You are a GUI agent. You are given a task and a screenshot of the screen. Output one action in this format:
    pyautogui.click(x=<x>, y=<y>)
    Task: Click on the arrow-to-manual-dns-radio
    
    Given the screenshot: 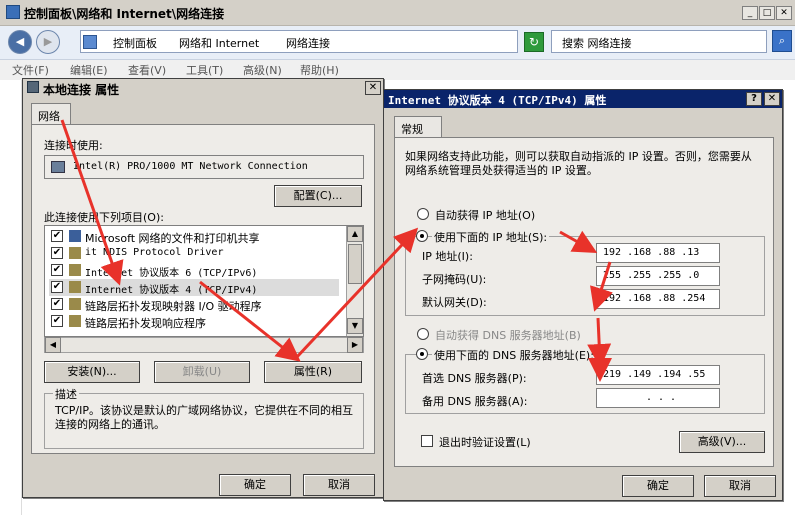 What is the action you would take?
    pyautogui.click(x=599, y=342)
    